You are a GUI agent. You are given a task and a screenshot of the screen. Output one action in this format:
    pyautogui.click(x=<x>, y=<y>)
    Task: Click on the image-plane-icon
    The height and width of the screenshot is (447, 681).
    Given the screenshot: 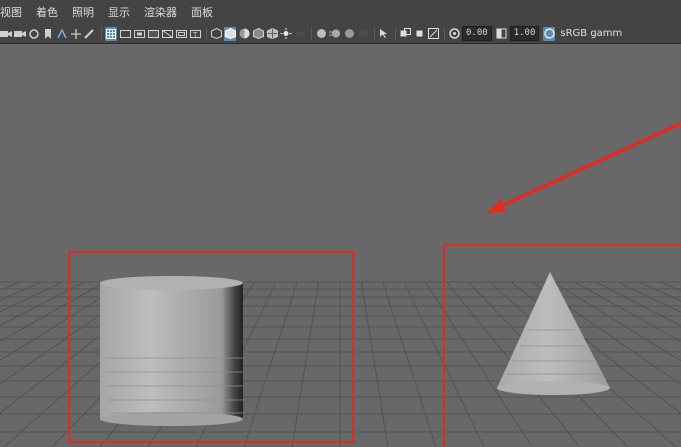 What is the action you would take?
    pyautogui.click(x=62, y=34)
    